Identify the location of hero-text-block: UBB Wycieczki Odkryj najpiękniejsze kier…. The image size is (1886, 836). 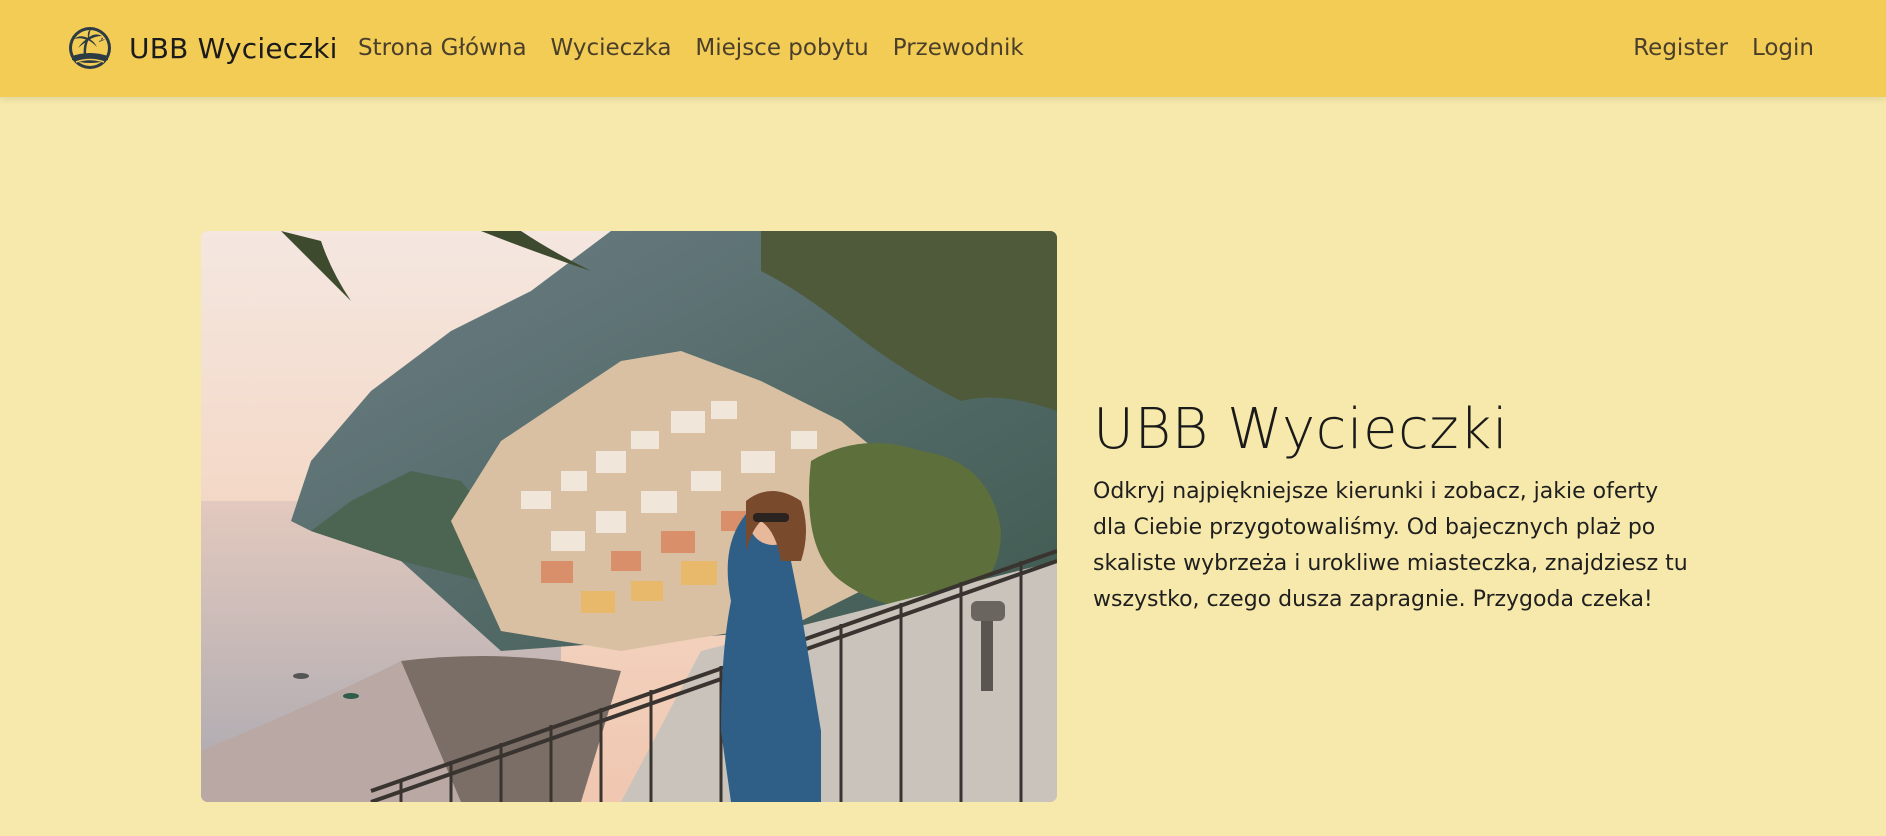
(1393, 506).